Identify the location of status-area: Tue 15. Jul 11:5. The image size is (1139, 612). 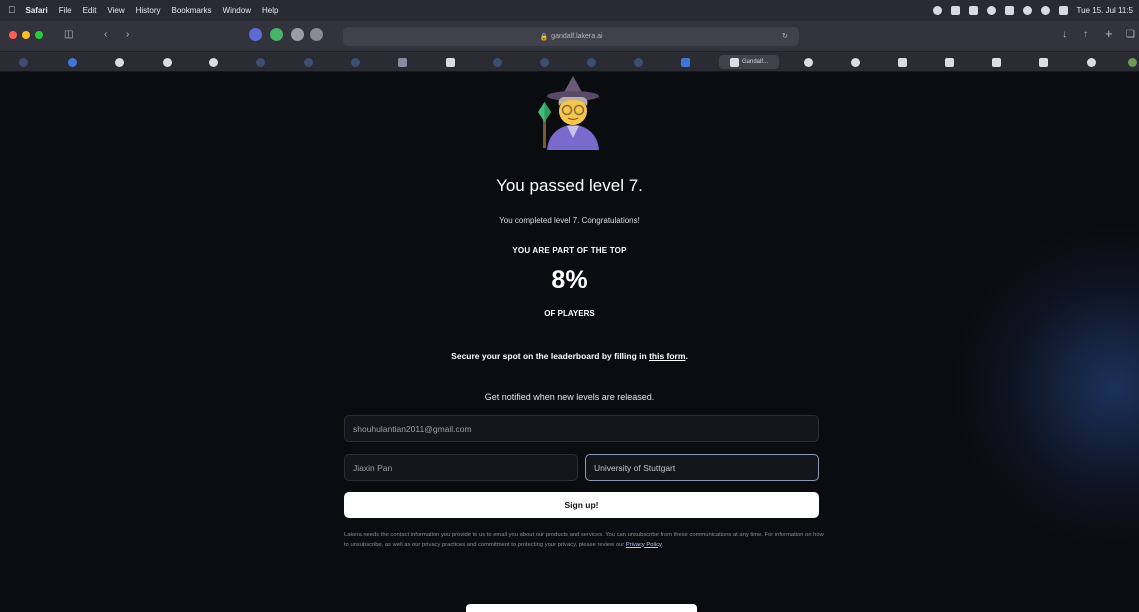
(1032, 10).